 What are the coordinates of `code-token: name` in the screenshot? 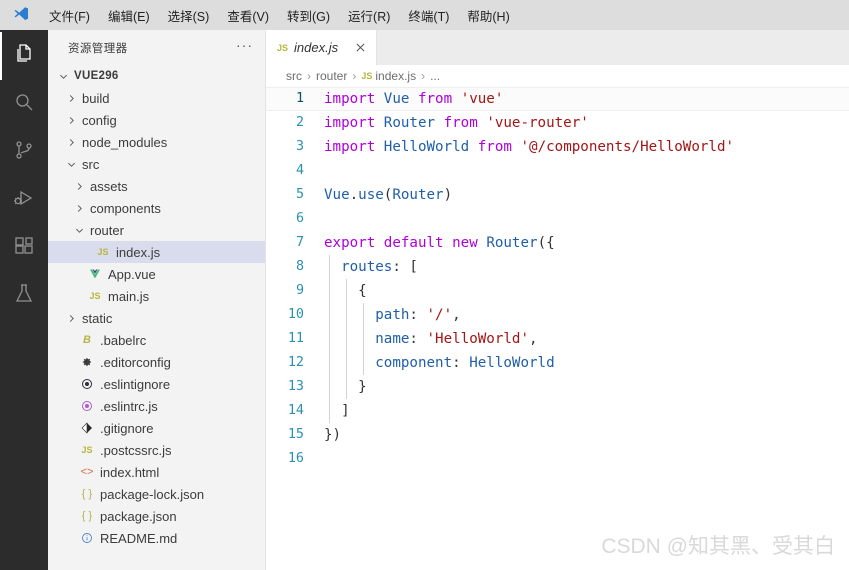 It's located at (392, 339).